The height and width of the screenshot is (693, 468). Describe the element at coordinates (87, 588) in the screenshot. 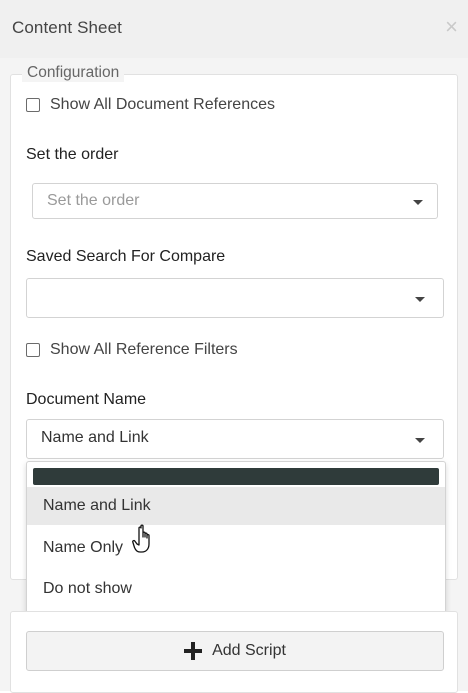

I see `dropdown-option-label: Do not show` at that location.